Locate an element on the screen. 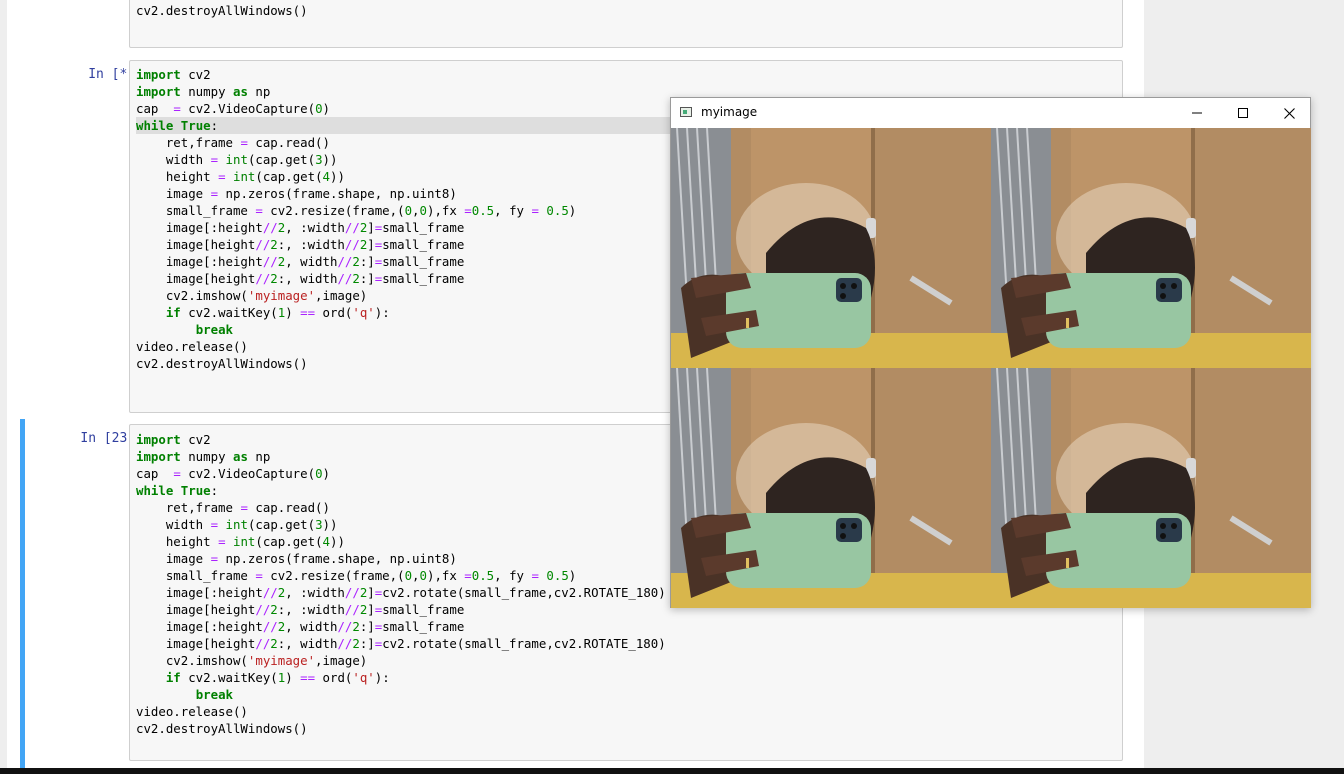 This screenshot has height=774, width=1344. code-line: cv2.imshow('myimage',image) is located at coordinates (629, 660).